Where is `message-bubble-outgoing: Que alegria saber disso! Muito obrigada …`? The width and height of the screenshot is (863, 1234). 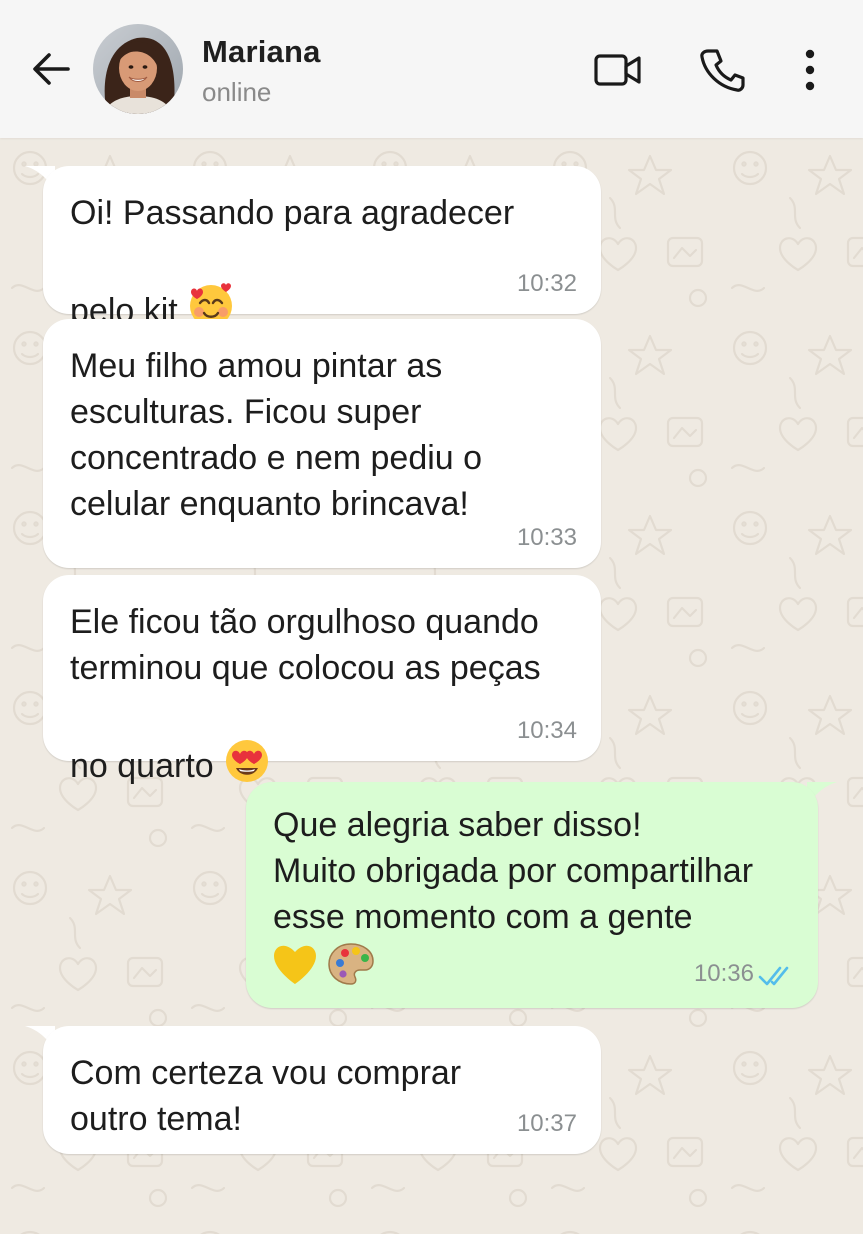
message-bubble-outgoing: Que alegria saber disso! Muito obrigada … is located at coordinates (532, 895).